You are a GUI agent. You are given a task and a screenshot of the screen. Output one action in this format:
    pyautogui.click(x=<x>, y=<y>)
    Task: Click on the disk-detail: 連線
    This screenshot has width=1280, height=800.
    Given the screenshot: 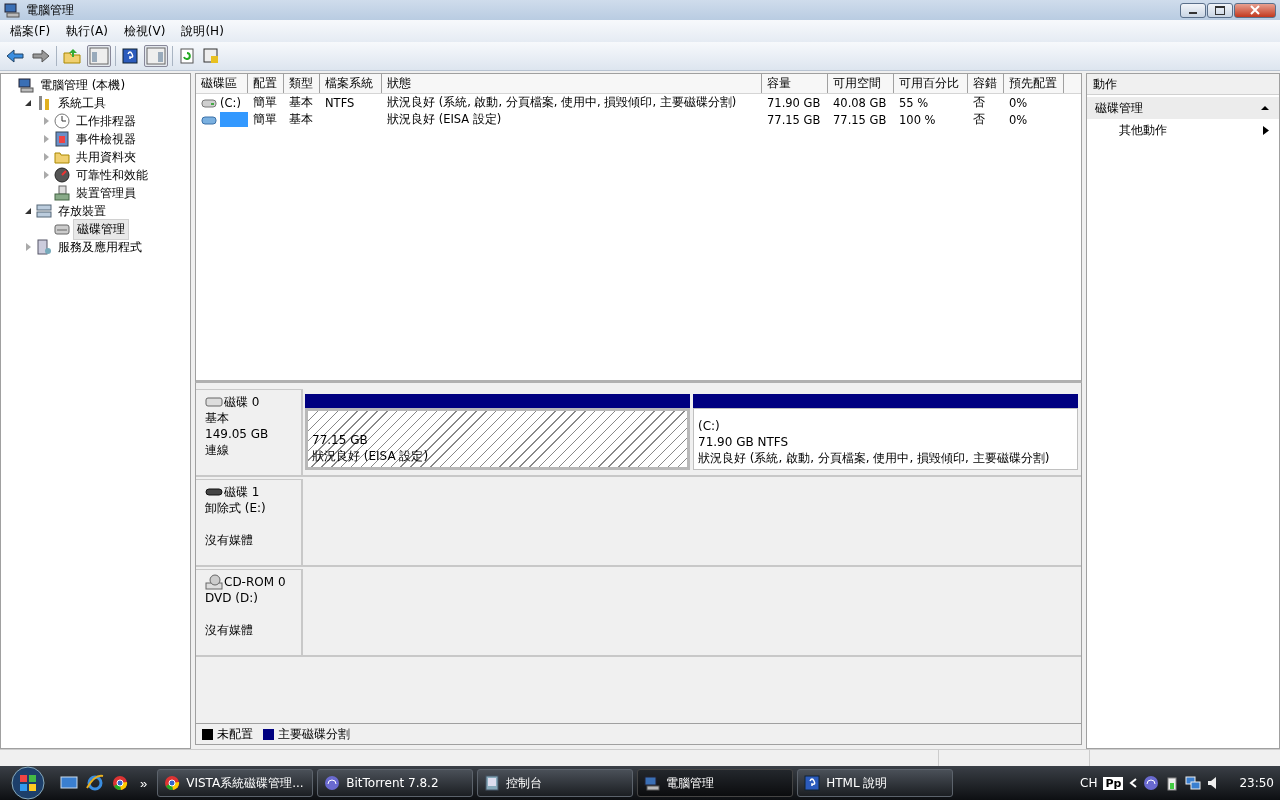 What is the action you would take?
    pyautogui.click(x=217, y=450)
    